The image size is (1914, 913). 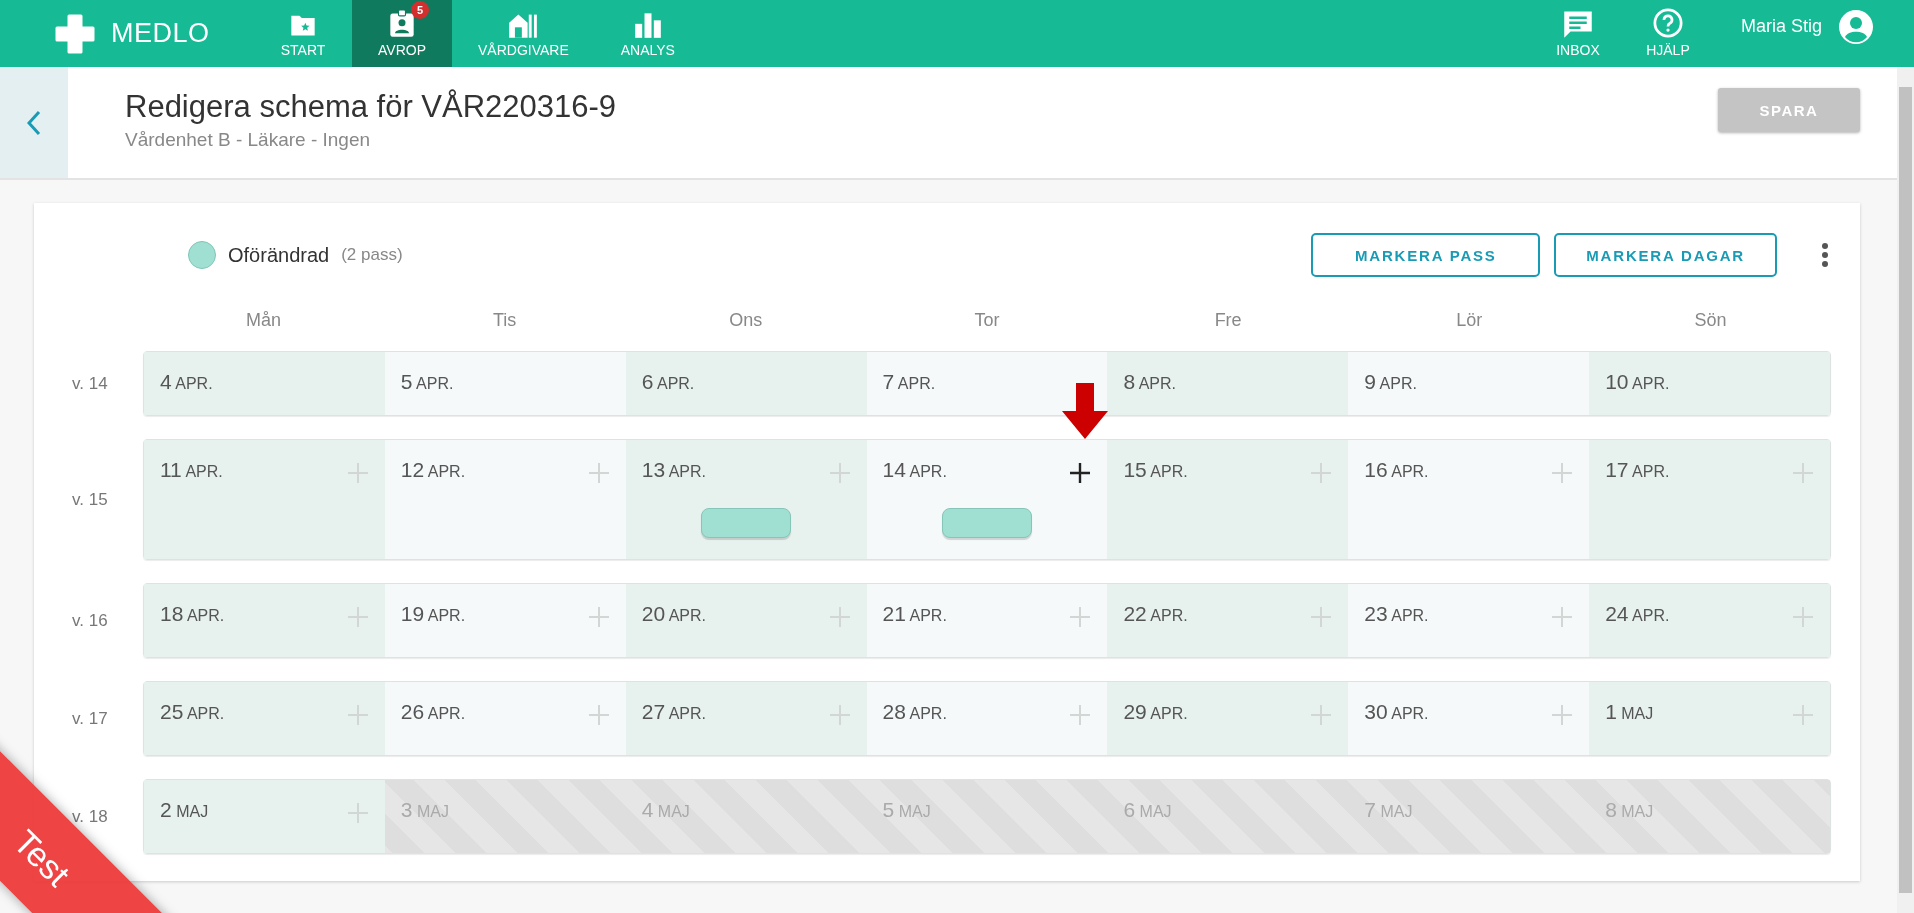 What do you see at coordinates (1629, 712) in the screenshot?
I see `day-date: 1 MAJ` at bounding box center [1629, 712].